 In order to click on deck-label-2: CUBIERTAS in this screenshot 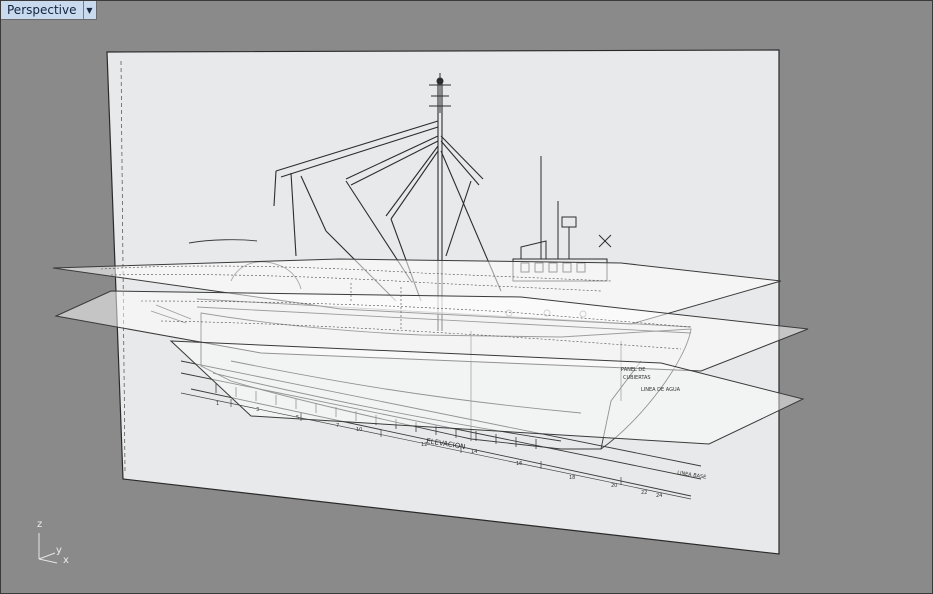, I will do `click(637, 378)`.